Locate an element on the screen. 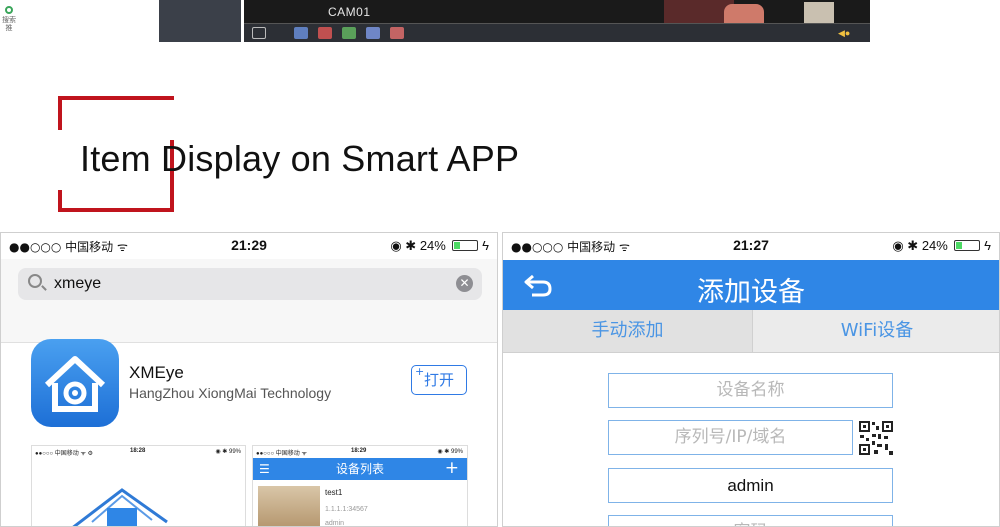 The width and height of the screenshot is (1000, 527). device-list-header: ☰ 设备列表 + is located at coordinates (360, 469).